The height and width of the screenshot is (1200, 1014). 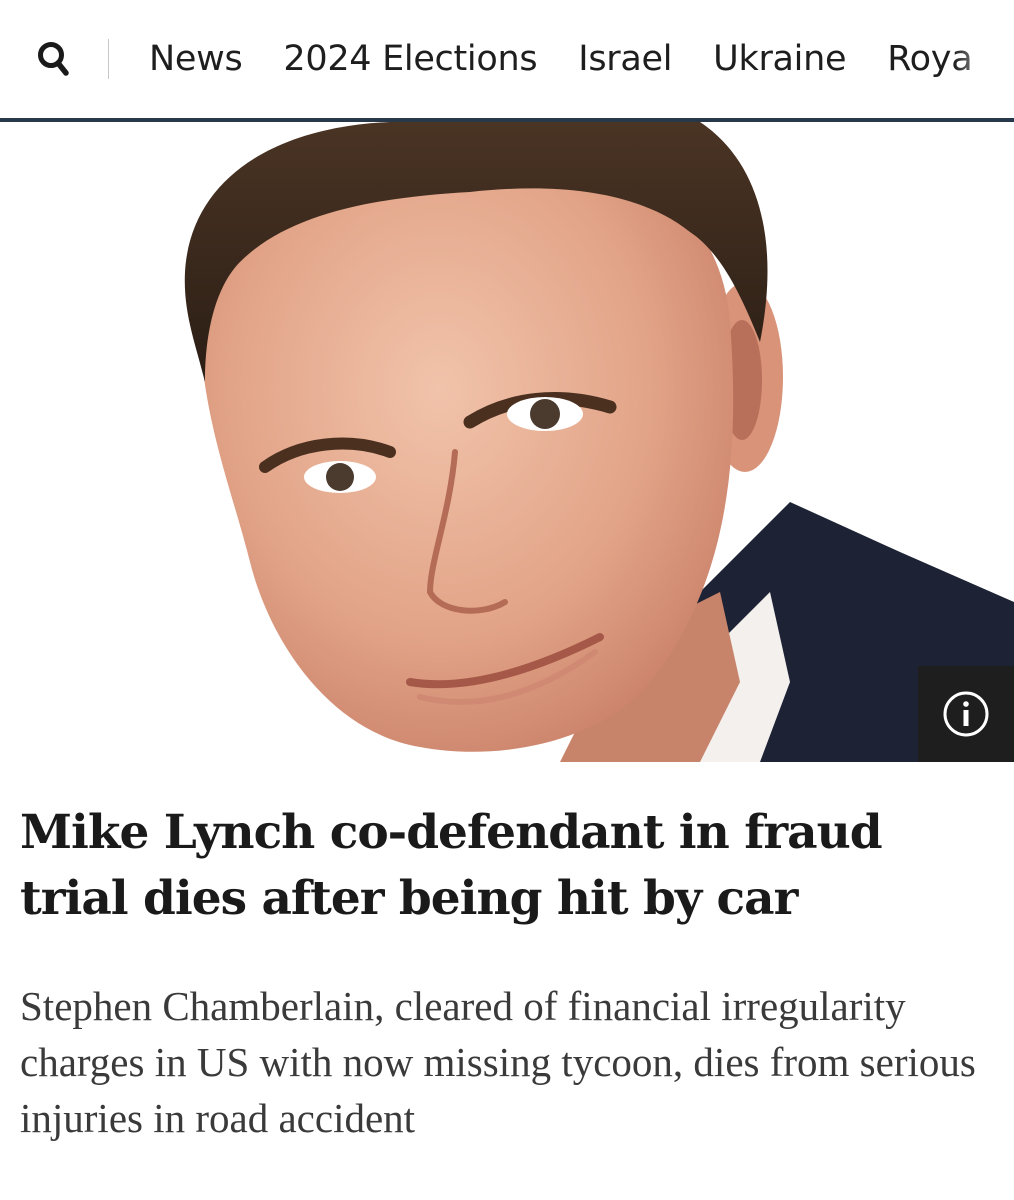 What do you see at coordinates (410, 59) in the screenshot?
I see `nav-item-2024-elections: 2024 Elections` at bounding box center [410, 59].